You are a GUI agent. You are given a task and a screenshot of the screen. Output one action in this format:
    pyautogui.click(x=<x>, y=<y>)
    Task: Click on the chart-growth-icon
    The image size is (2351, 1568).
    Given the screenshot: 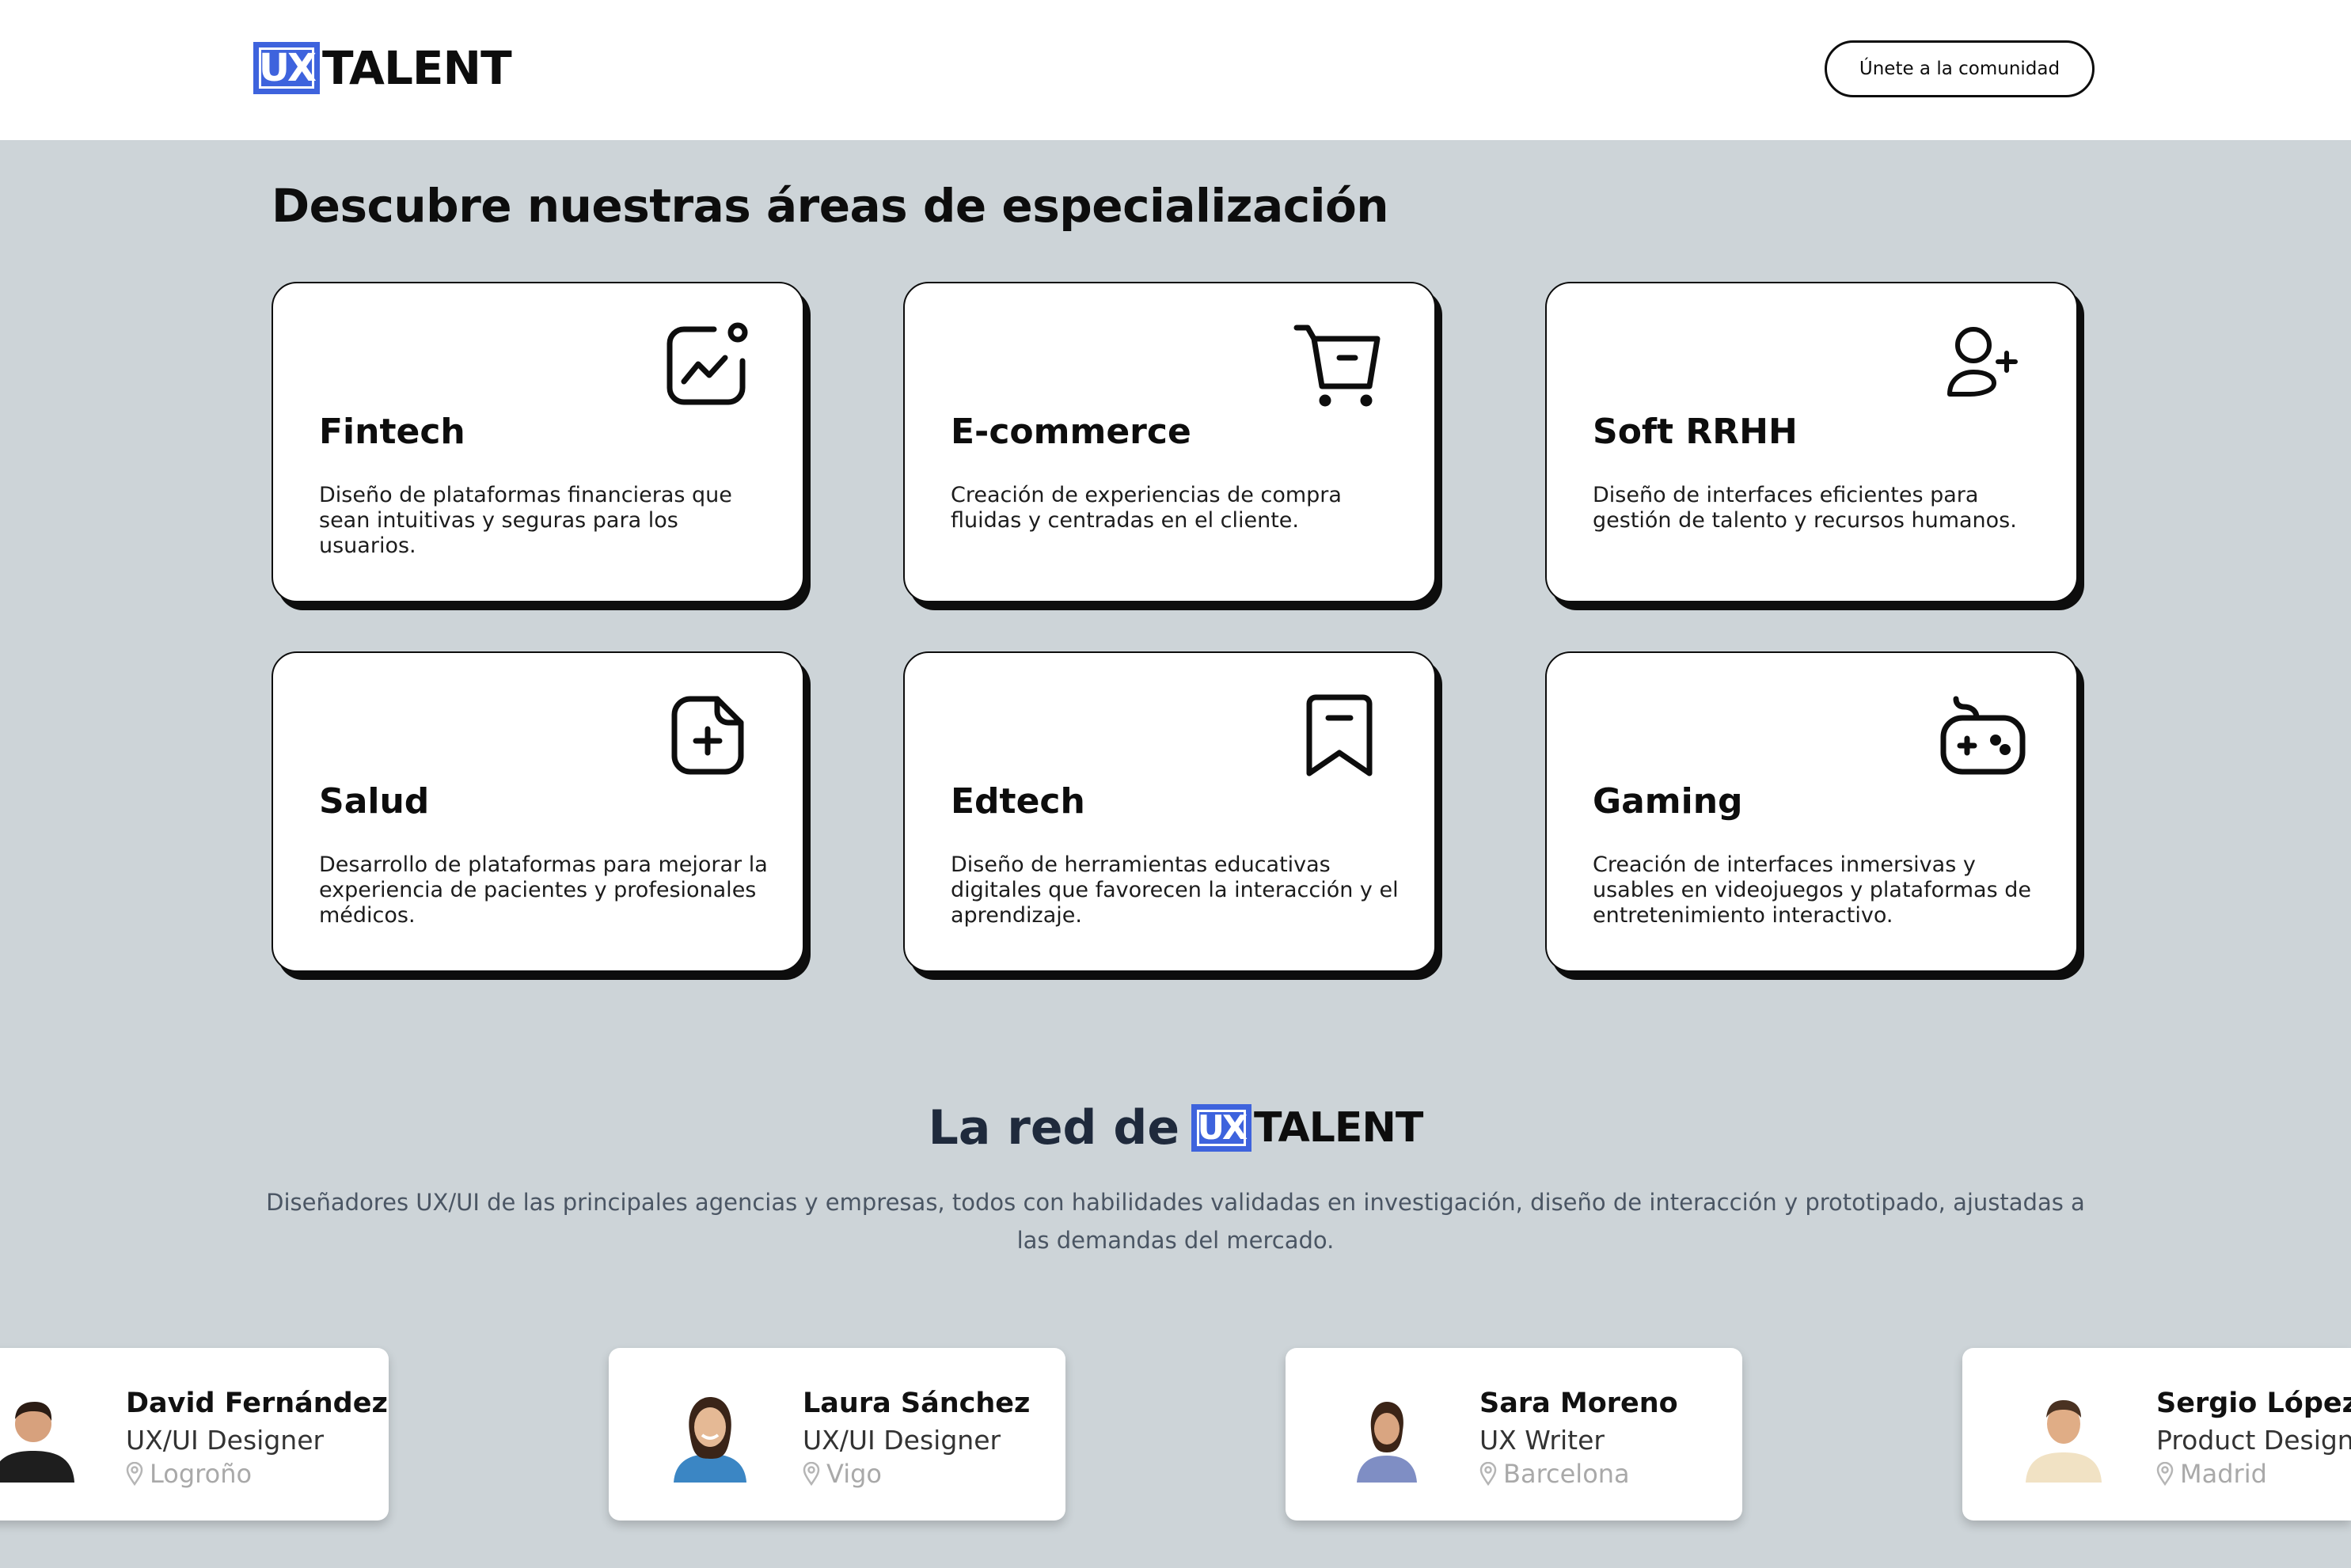 What is the action you would take?
    pyautogui.click(x=707, y=365)
    